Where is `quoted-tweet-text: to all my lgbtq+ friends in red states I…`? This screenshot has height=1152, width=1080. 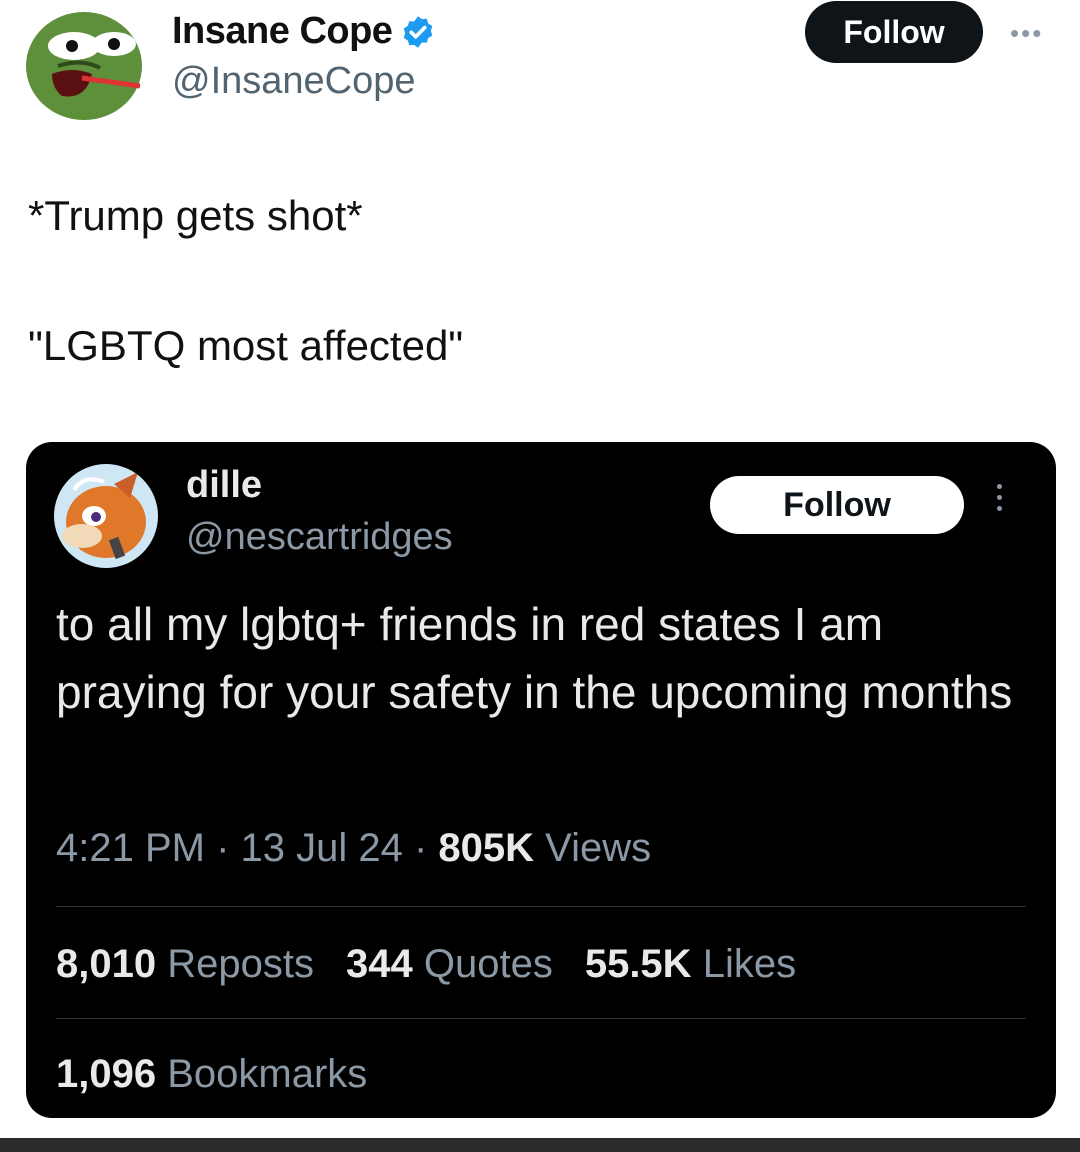 quoted-tweet-text: to all my lgbtq+ friends in red states I… is located at coordinates (534, 658).